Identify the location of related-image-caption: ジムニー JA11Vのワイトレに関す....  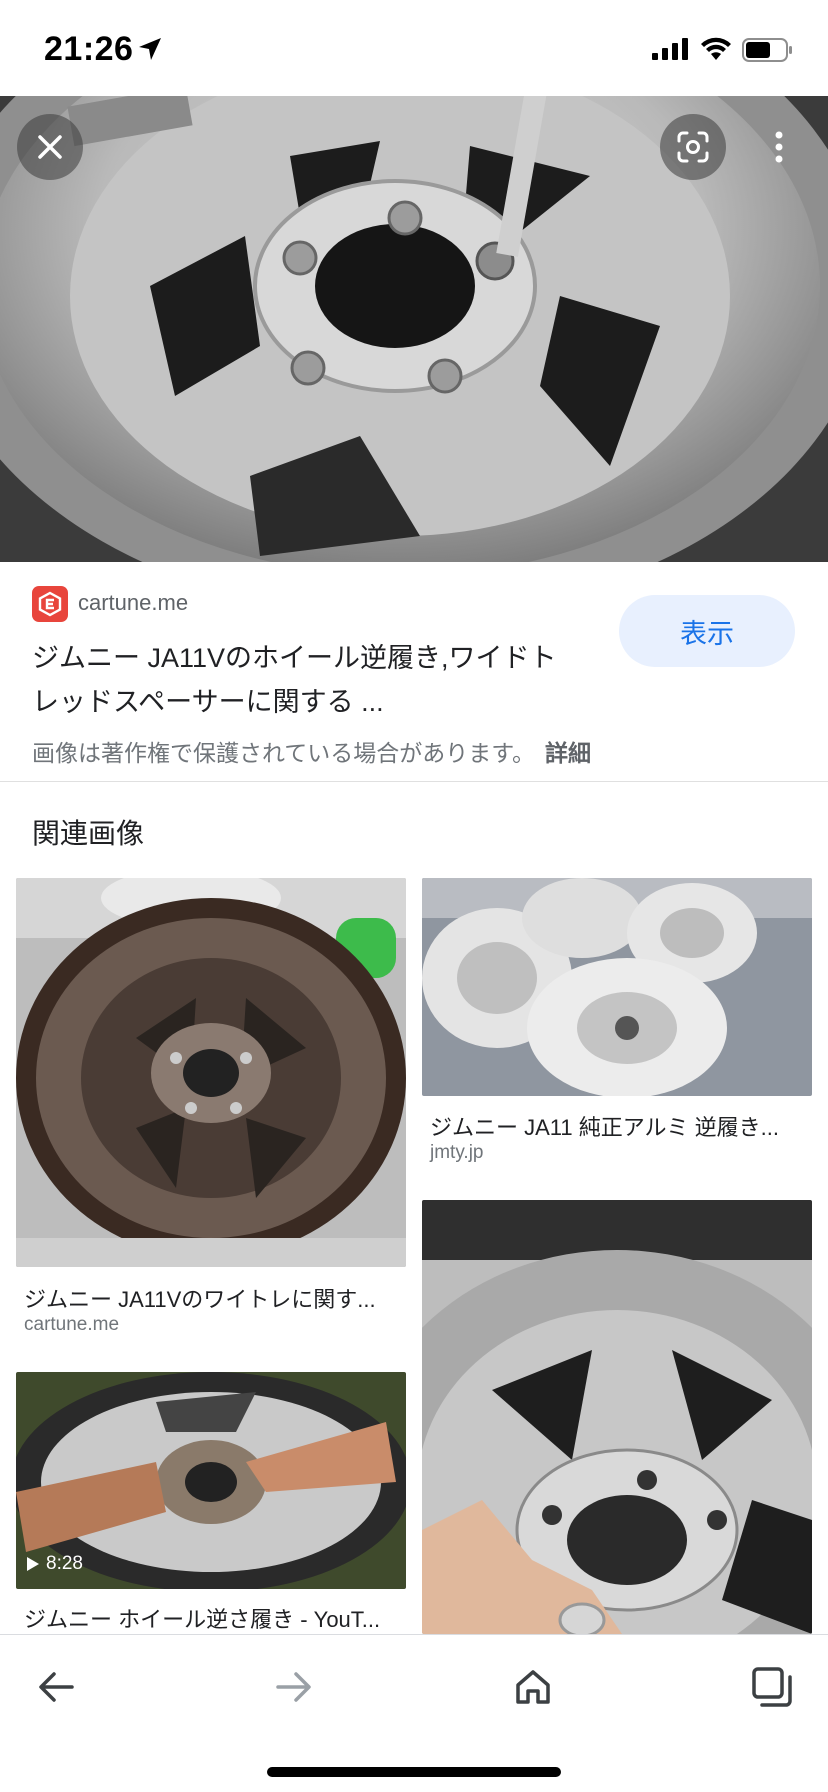
(200, 1299).